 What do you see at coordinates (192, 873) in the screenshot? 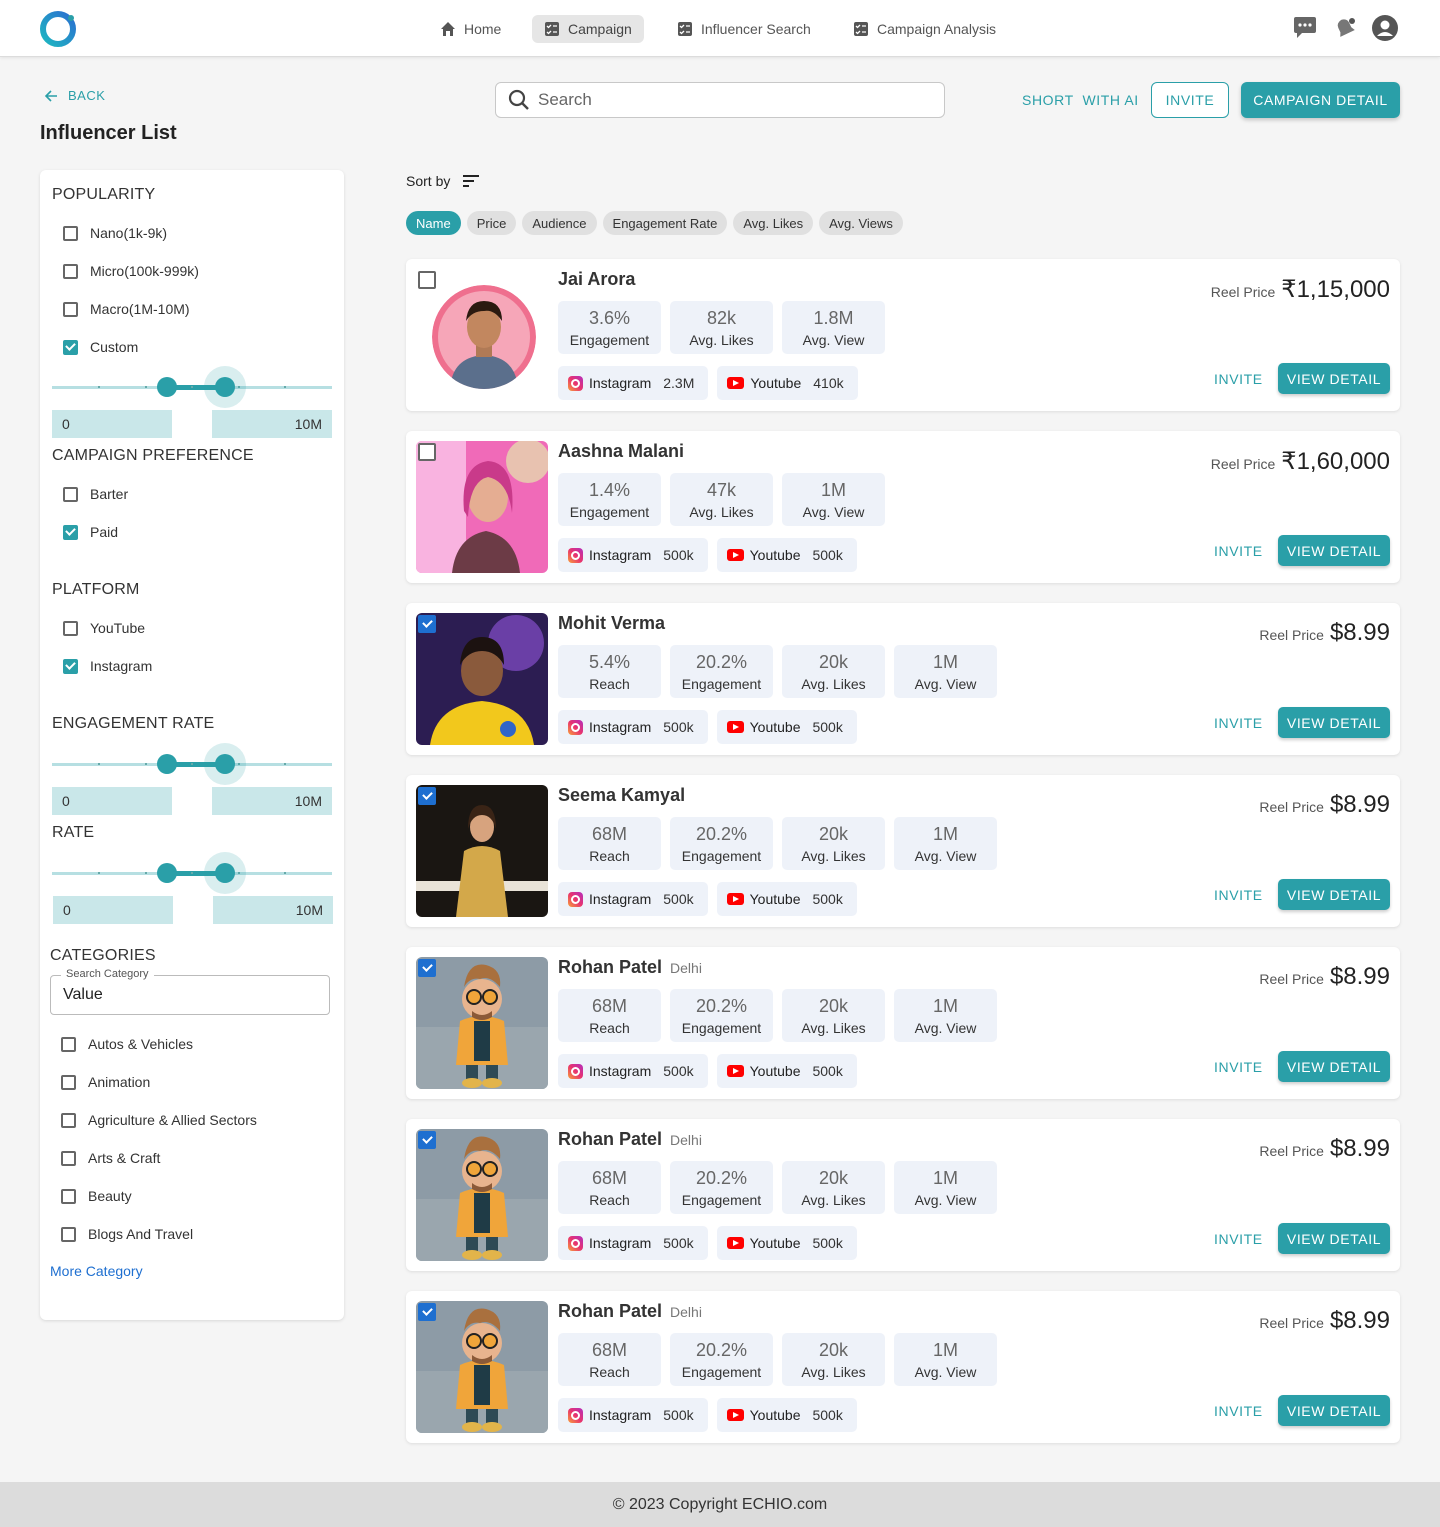
I see `rate-range-slider` at bounding box center [192, 873].